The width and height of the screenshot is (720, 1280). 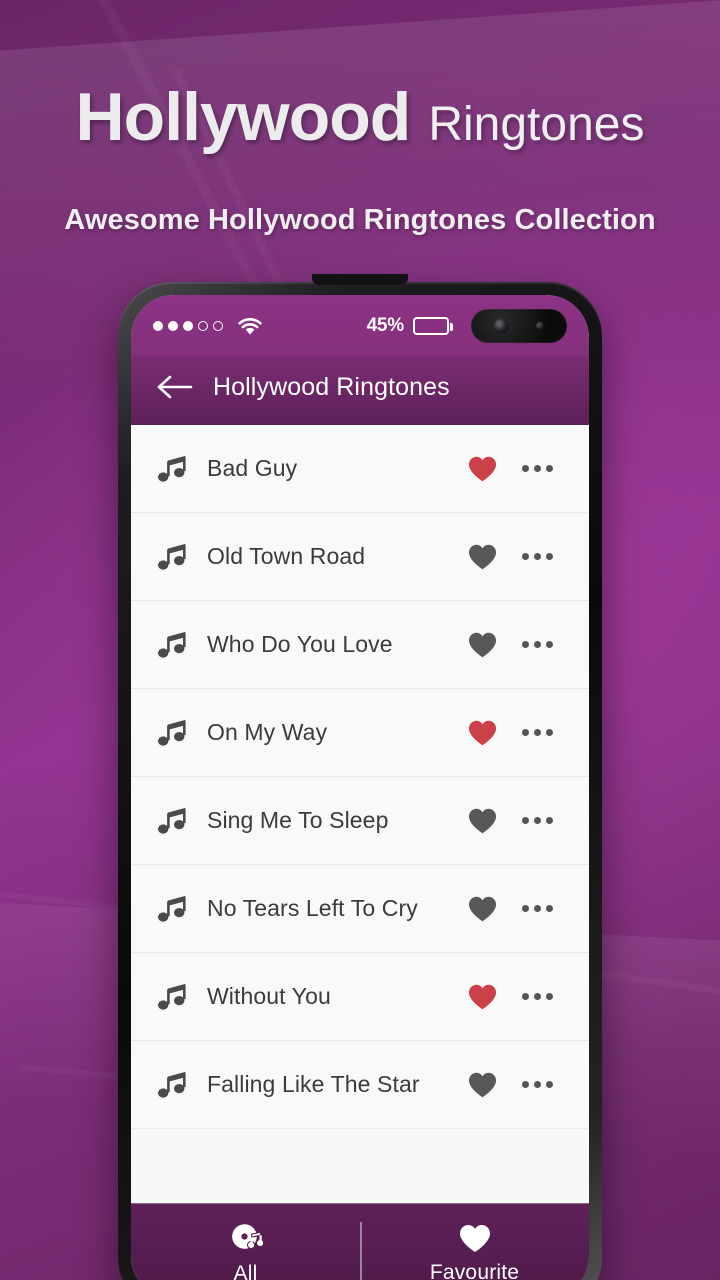 I want to click on punch-hole-camera-icon, so click(x=519, y=326).